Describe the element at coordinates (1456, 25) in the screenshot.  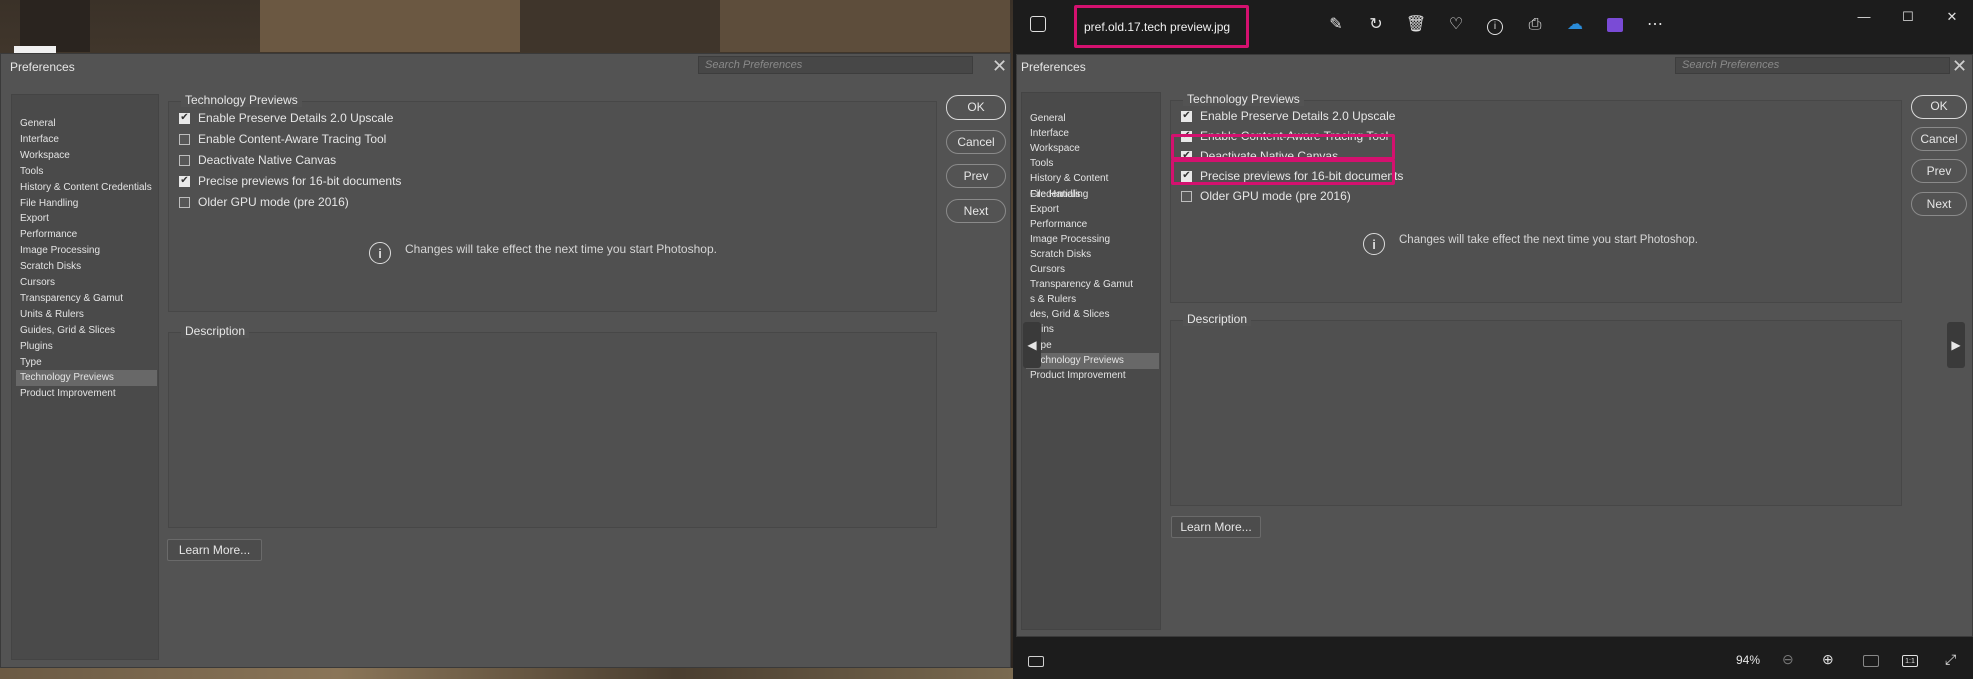
I see `favorite-icon: ♡` at that location.